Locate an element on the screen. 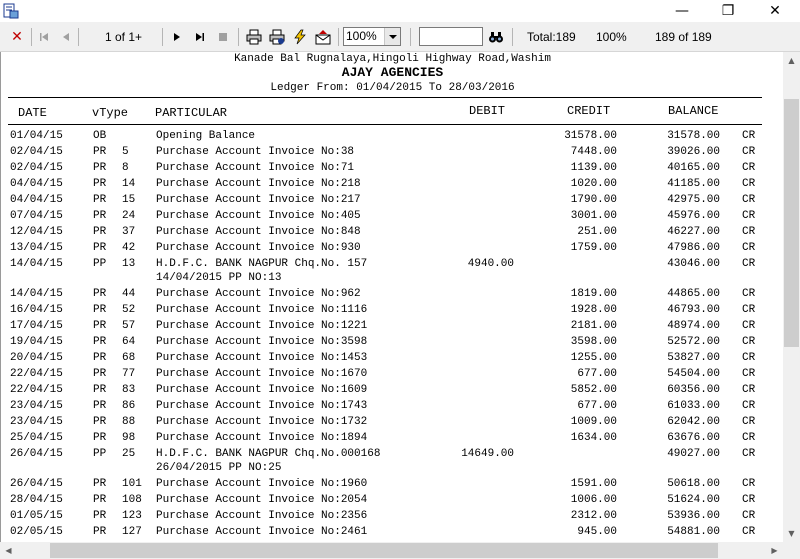 The image size is (800, 559). row-voucher-no: 101 is located at coordinates (132, 484).